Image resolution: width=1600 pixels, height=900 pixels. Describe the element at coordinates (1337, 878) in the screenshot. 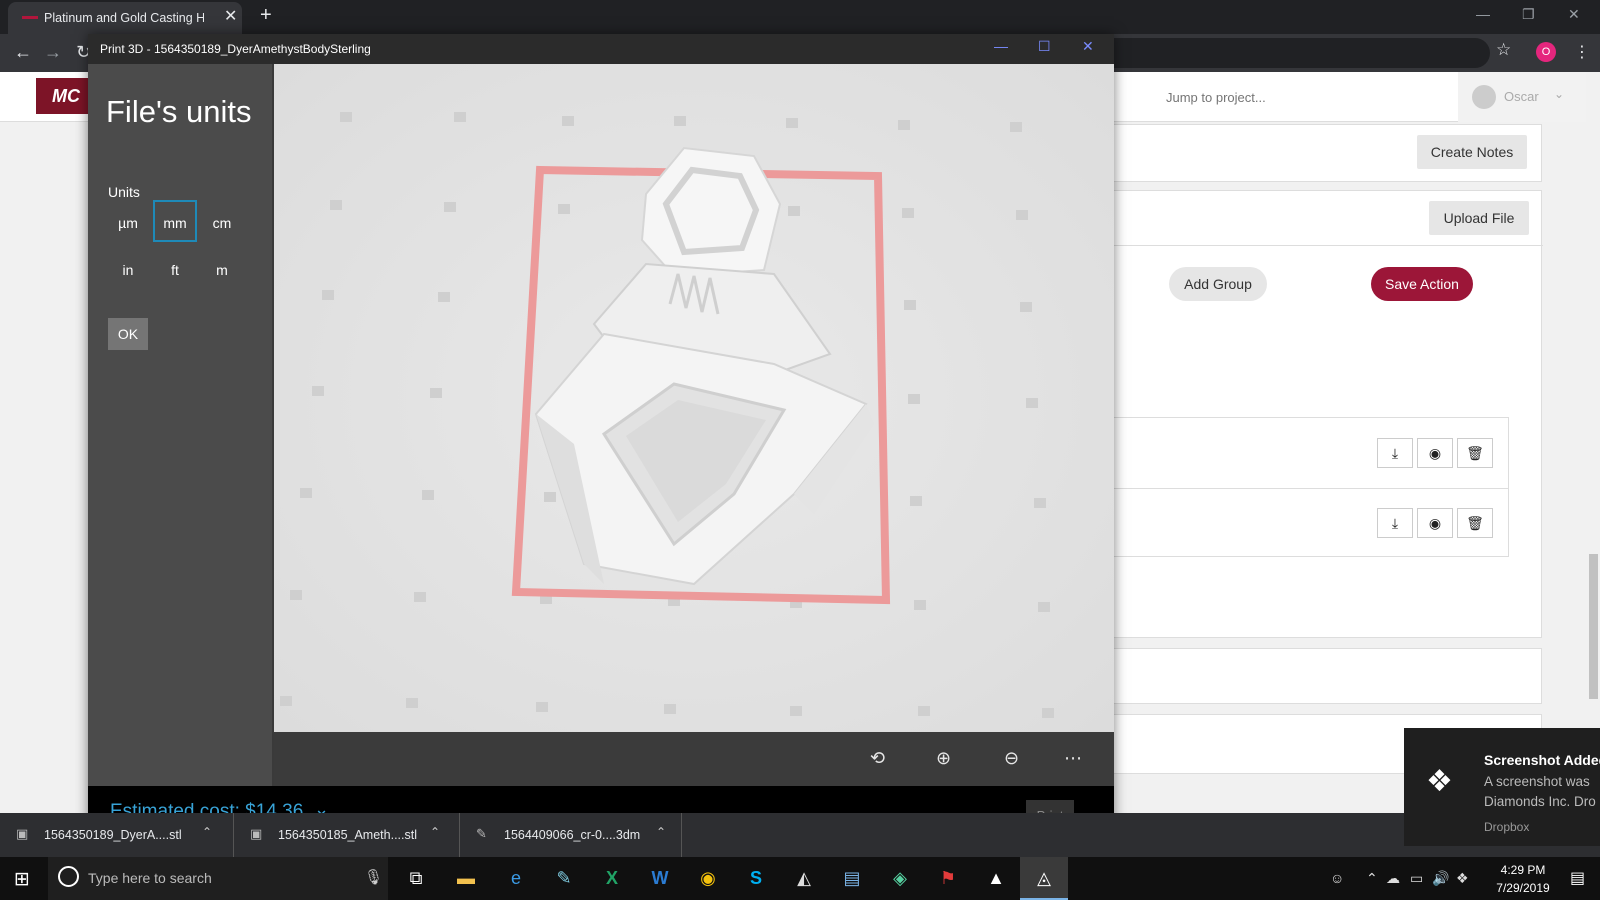

I see `people-icon: ☺` at that location.